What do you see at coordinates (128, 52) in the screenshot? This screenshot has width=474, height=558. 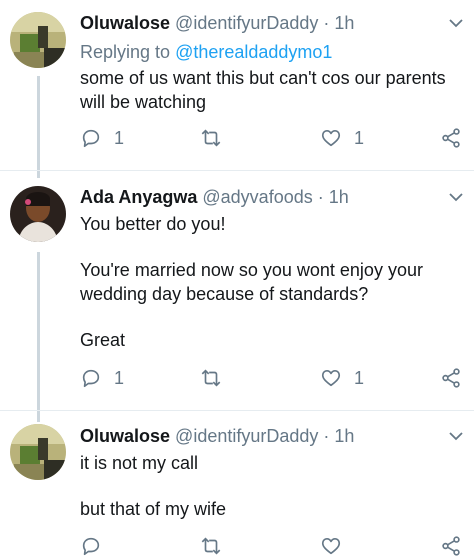 I see `replying-prefix: Replying to` at bounding box center [128, 52].